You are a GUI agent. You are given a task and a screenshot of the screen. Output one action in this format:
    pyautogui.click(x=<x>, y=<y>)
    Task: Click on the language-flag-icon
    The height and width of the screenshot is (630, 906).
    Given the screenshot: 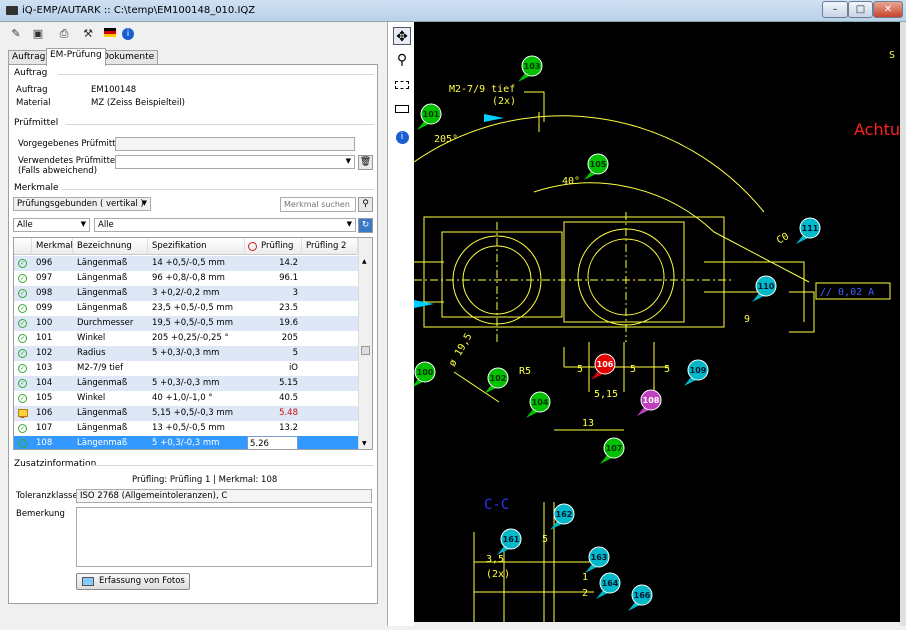 What is the action you would take?
    pyautogui.click(x=110, y=34)
    